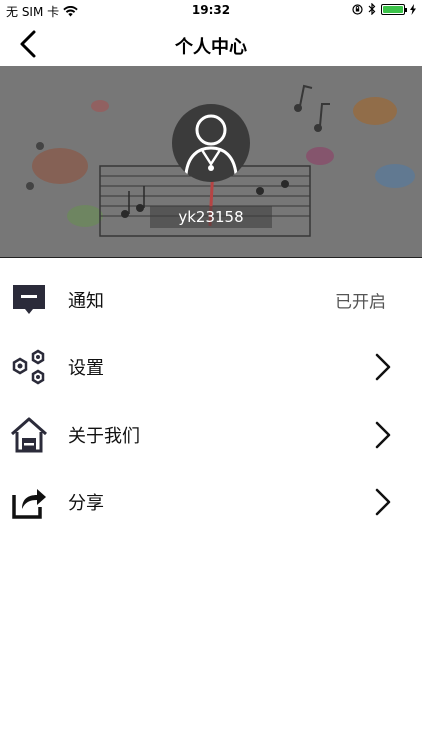 Image resolution: width=422 pixels, height=750 pixels. I want to click on menu-item-notification: 通知 已开启, so click(211, 300).